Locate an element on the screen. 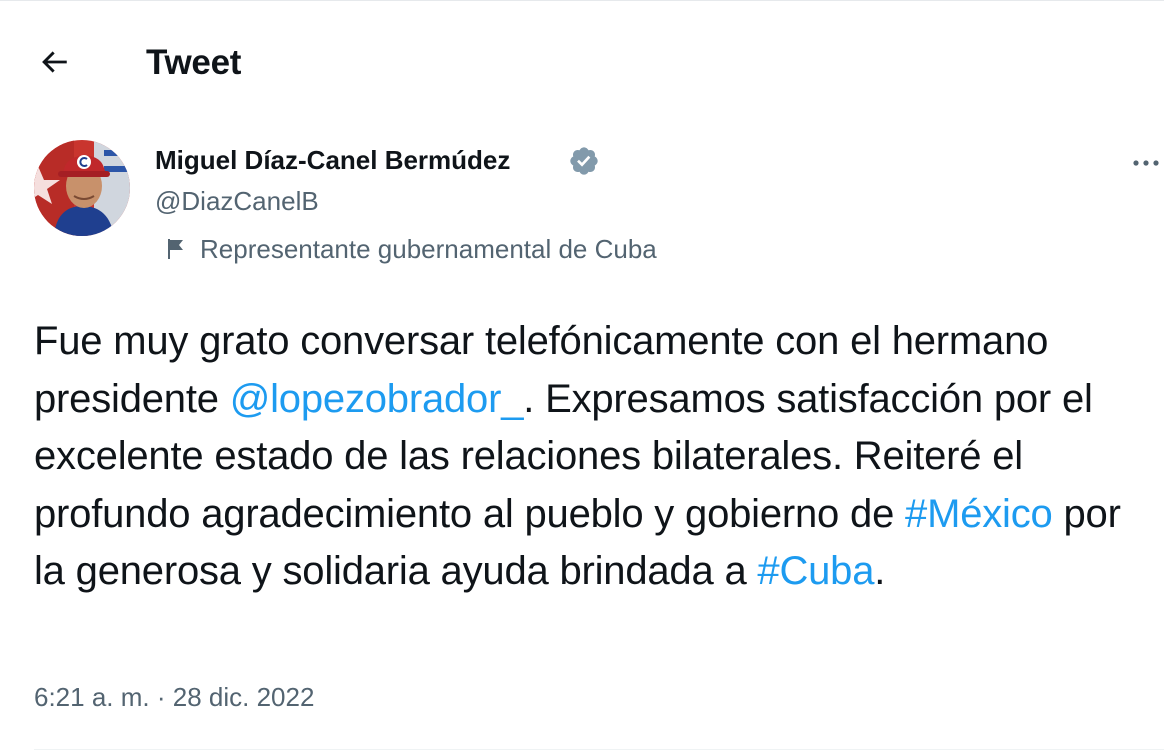 This screenshot has width=1164, height=756. tweet-date: 28 dic. 2022 is located at coordinates (244, 697).